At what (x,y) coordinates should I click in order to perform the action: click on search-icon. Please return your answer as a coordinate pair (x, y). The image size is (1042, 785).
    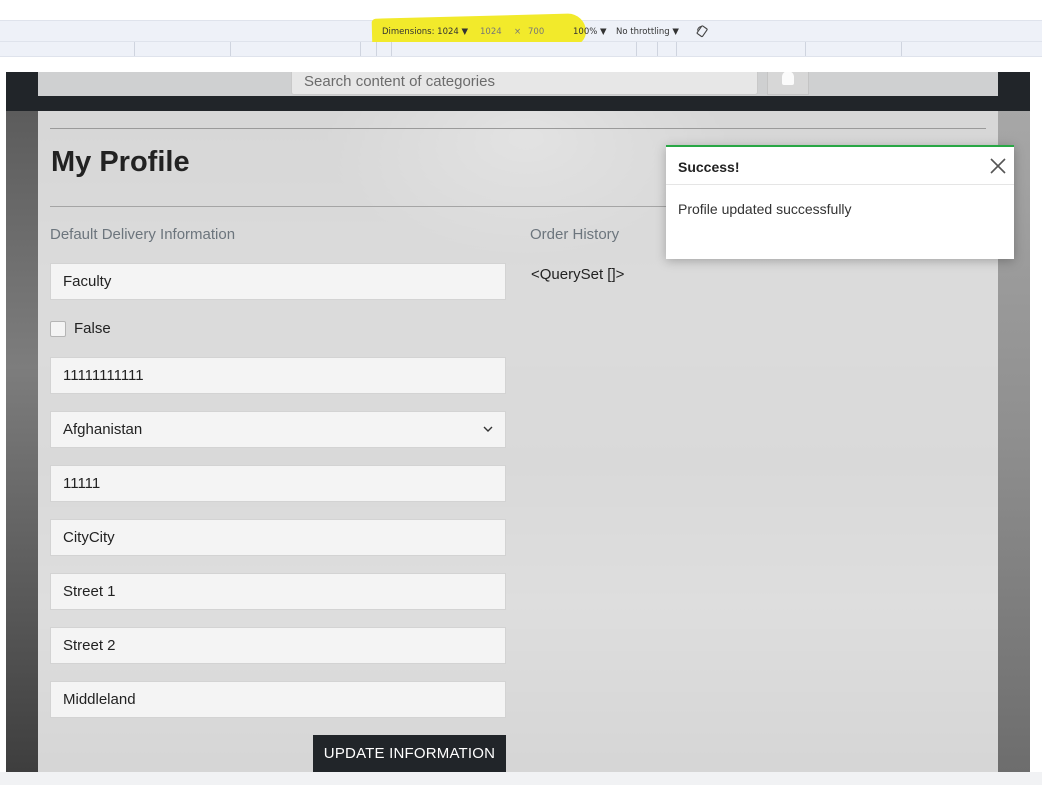
    Looking at the image, I should click on (788, 78).